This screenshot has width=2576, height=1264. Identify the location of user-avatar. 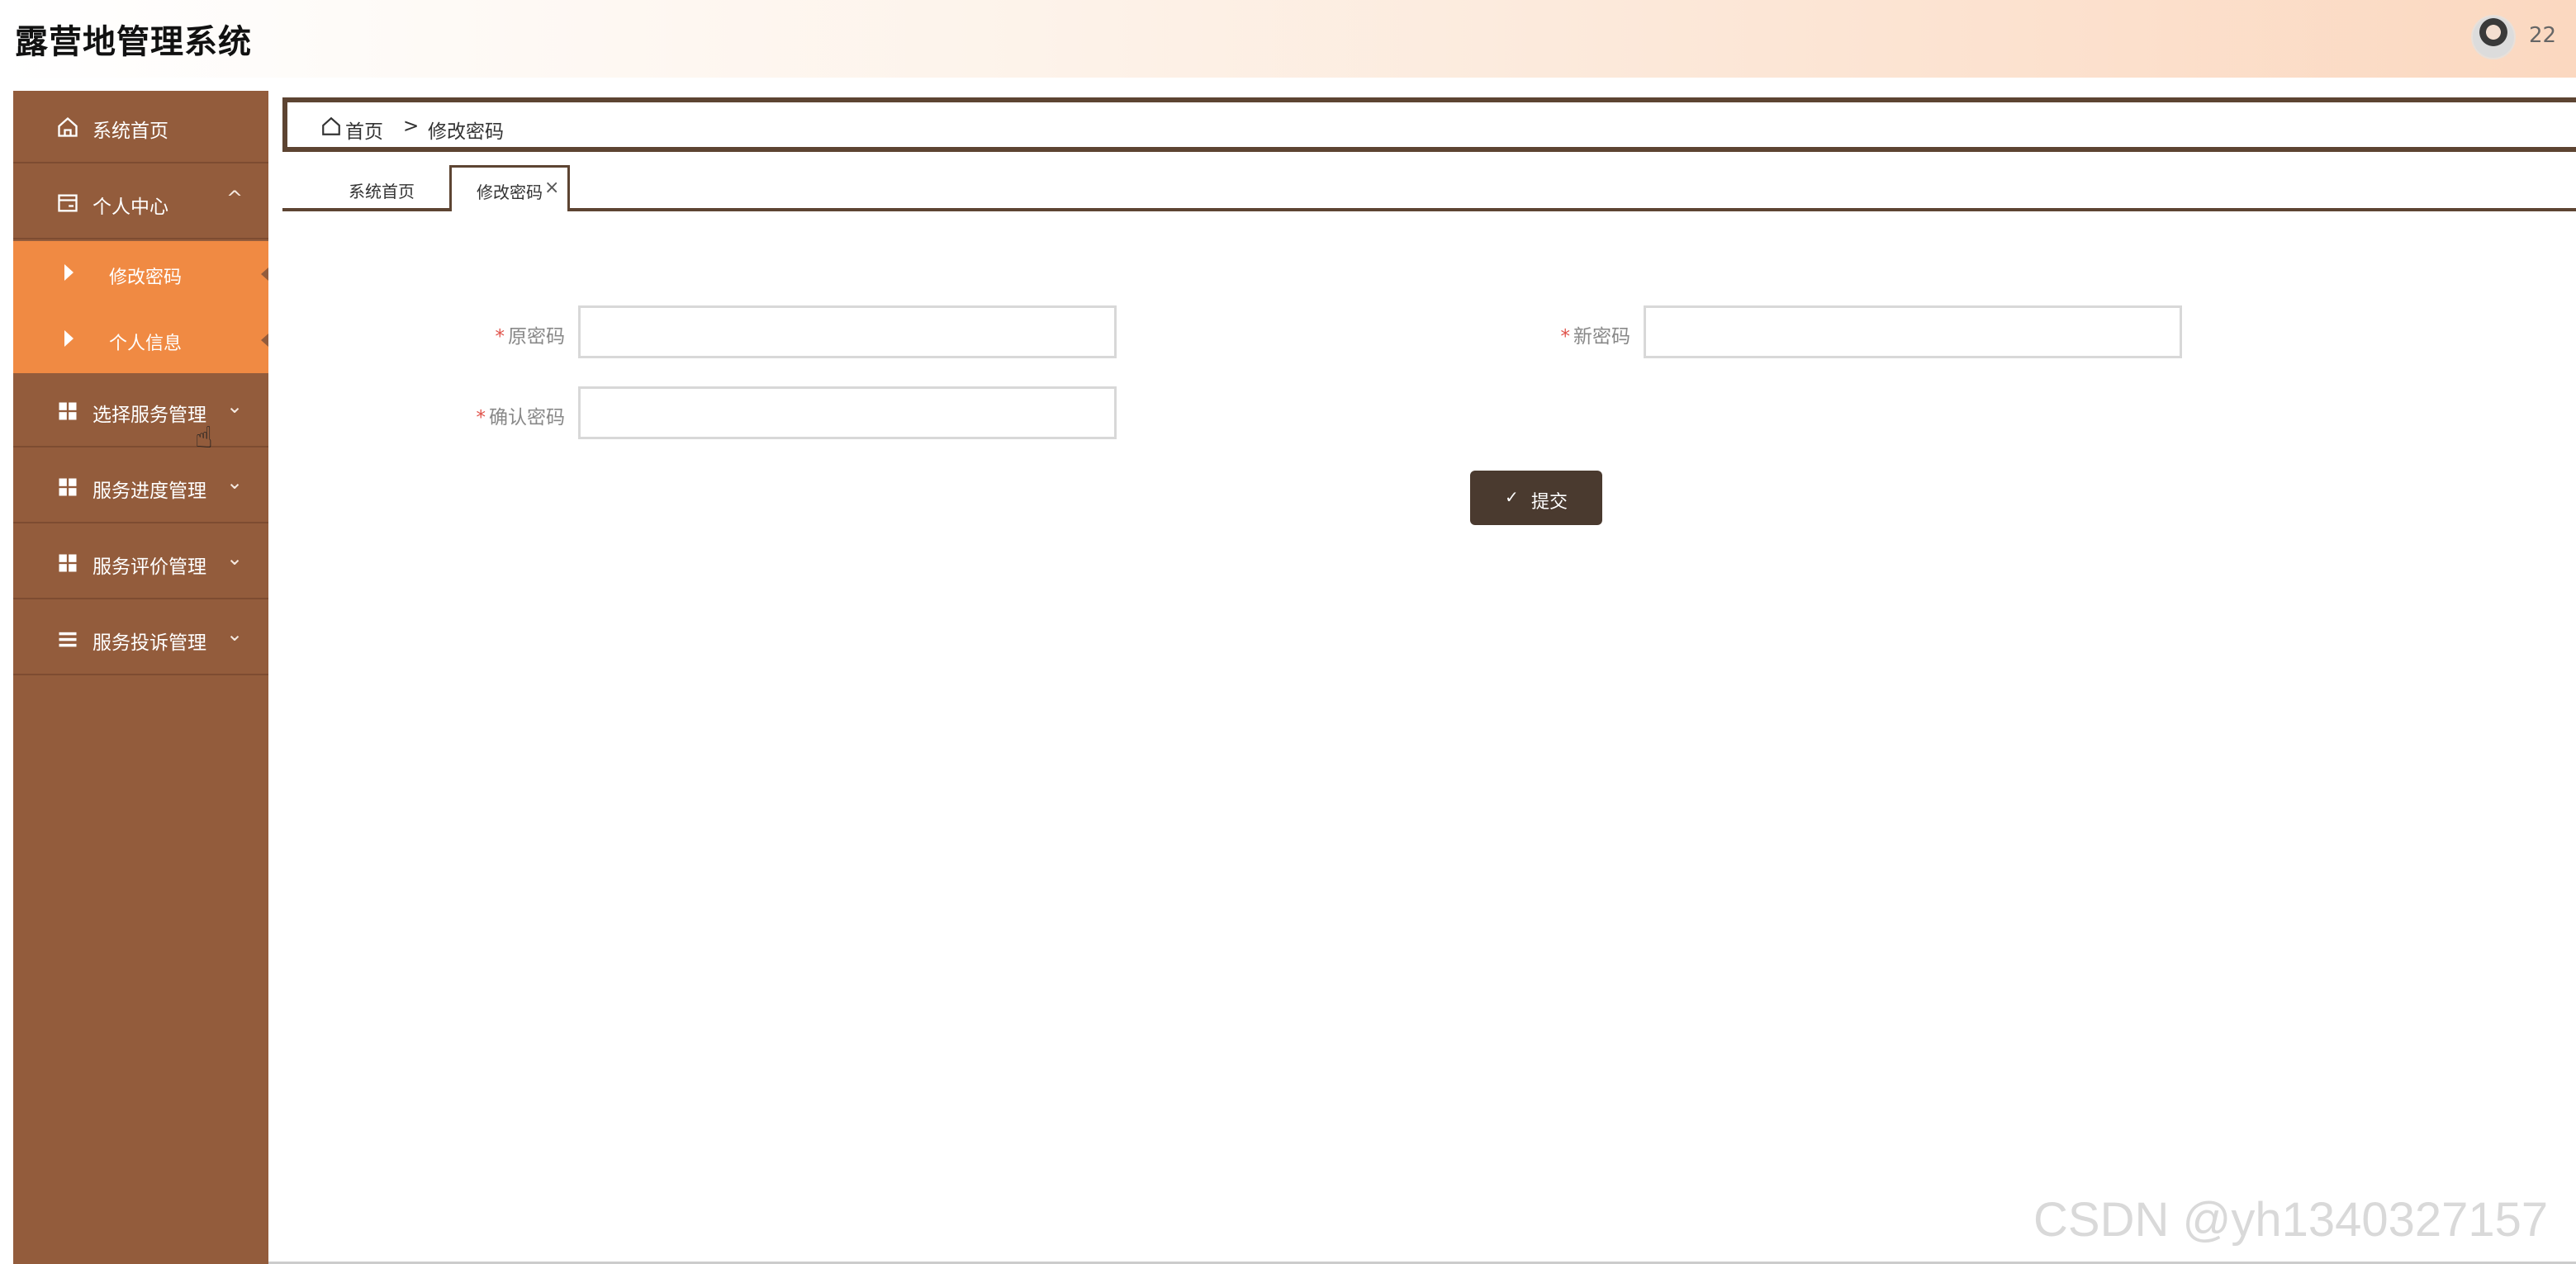
(2493, 37).